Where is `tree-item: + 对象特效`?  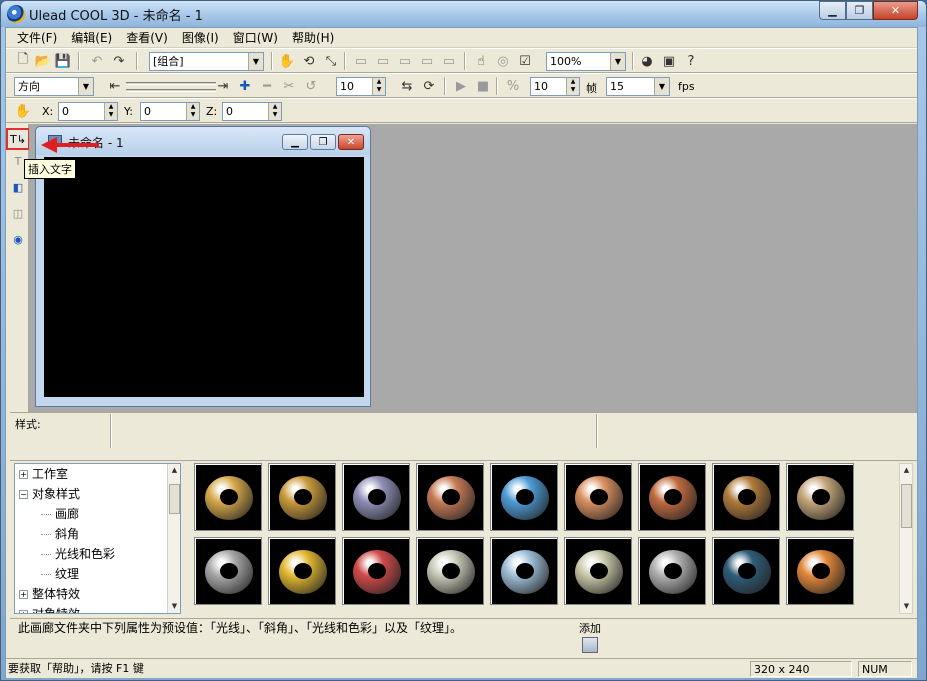
tree-item: + 对象特效 is located at coordinates (49, 608).